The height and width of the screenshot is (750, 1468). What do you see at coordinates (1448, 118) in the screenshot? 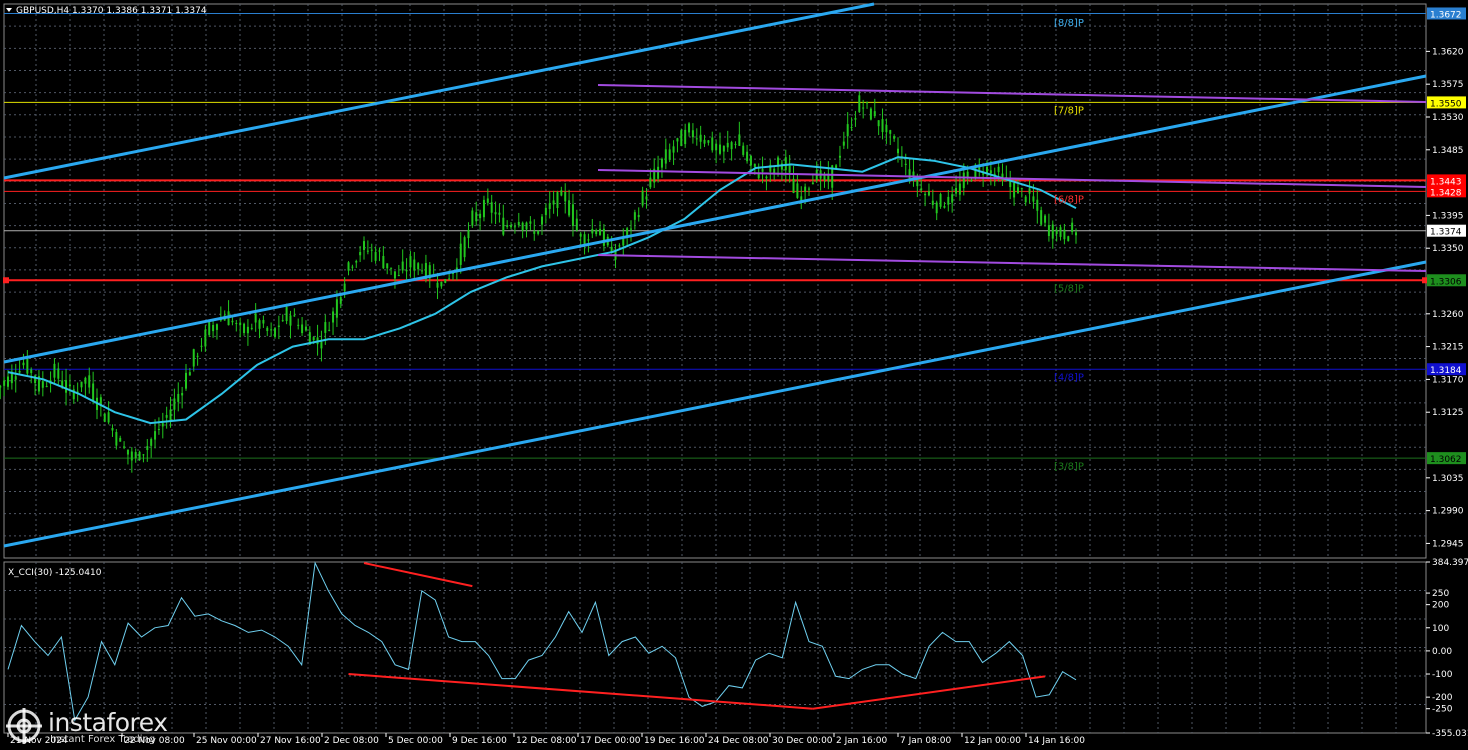
I see `price-tick-label: 1.3530` at bounding box center [1448, 118].